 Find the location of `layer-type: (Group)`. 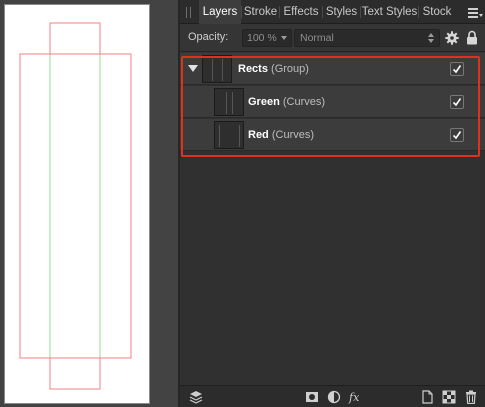

layer-type: (Group) is located at coordinates (290, 69).